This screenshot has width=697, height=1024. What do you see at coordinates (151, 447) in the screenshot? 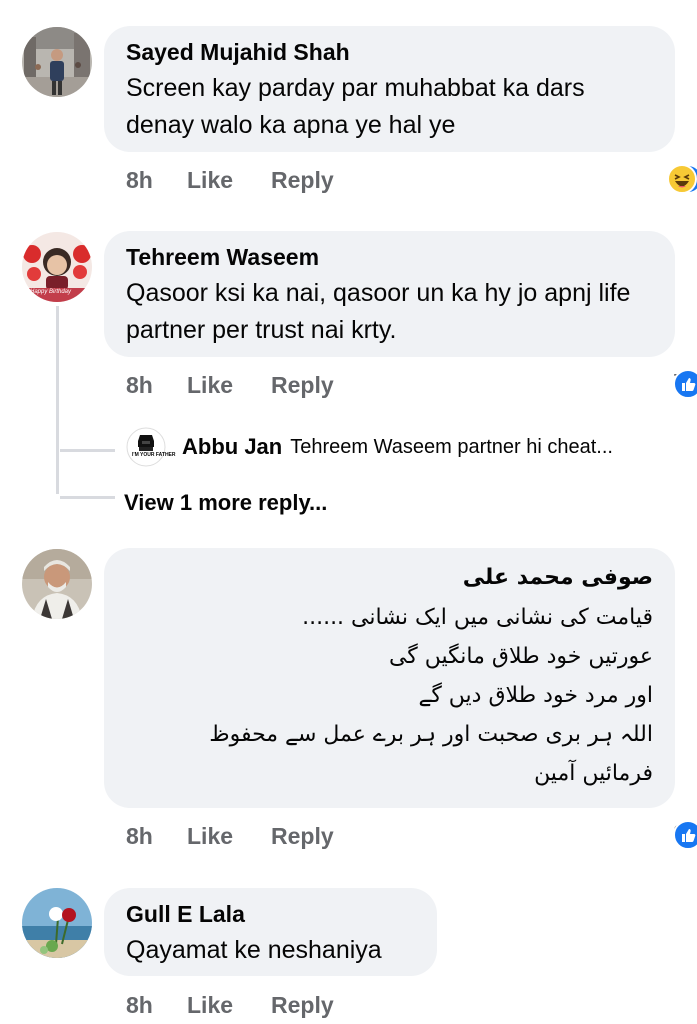
I see `avatar-abbu-jan: I'M YOUR FATHER` at bounding box center [151, 447].